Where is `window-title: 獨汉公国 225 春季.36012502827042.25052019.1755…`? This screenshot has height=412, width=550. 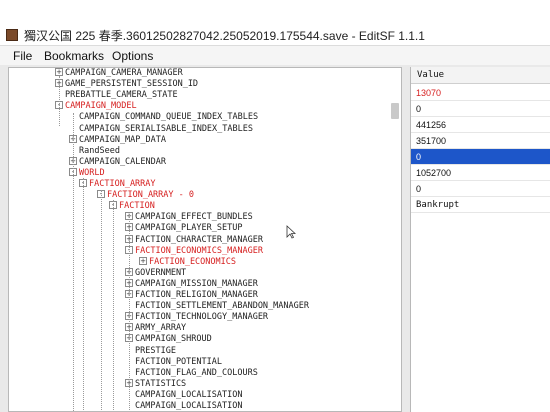
window-title: 獨汉公国 225 春季.36012502827042.25052019.1755… is located at coordinates (224, 36).